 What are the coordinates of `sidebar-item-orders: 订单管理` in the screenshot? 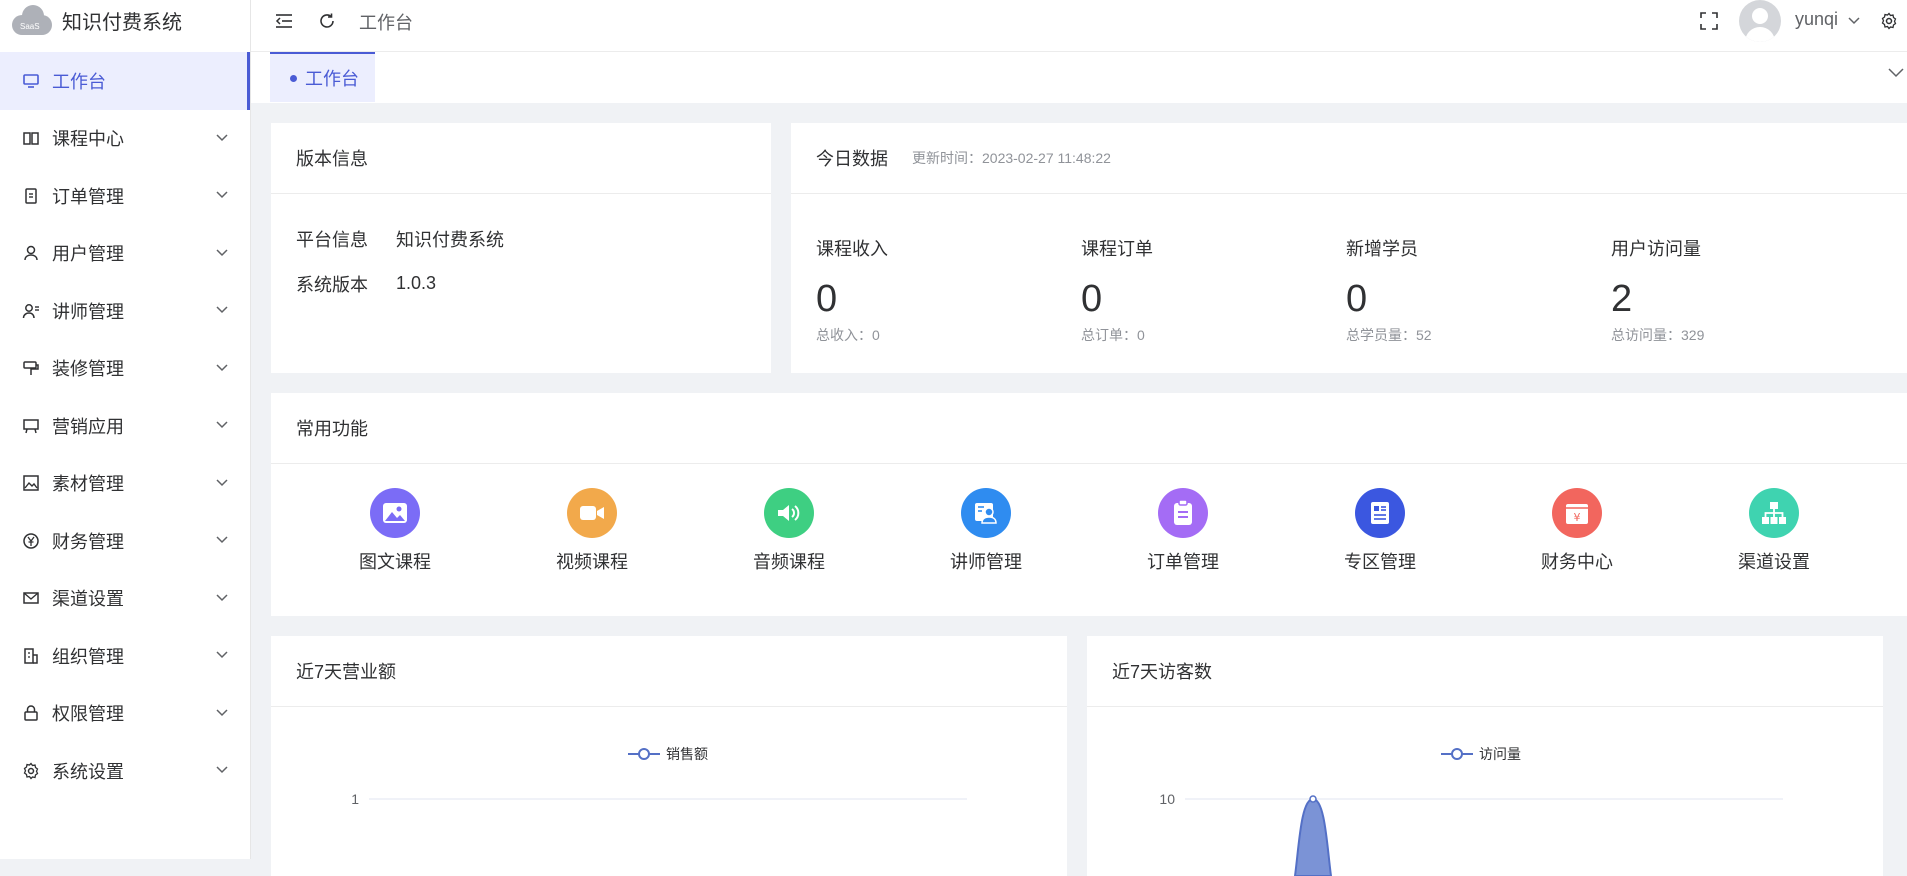 It's located at (125, 196).